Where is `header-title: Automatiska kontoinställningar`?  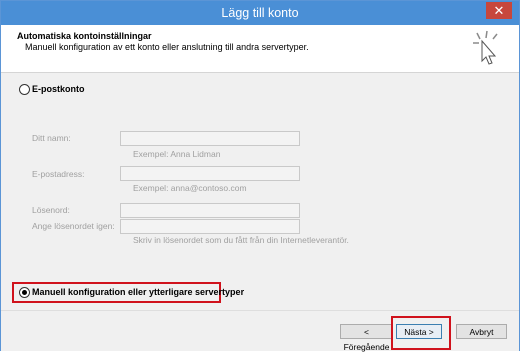
header-title: Automatiska kontoinställningar is located at coordinates (84, 36).